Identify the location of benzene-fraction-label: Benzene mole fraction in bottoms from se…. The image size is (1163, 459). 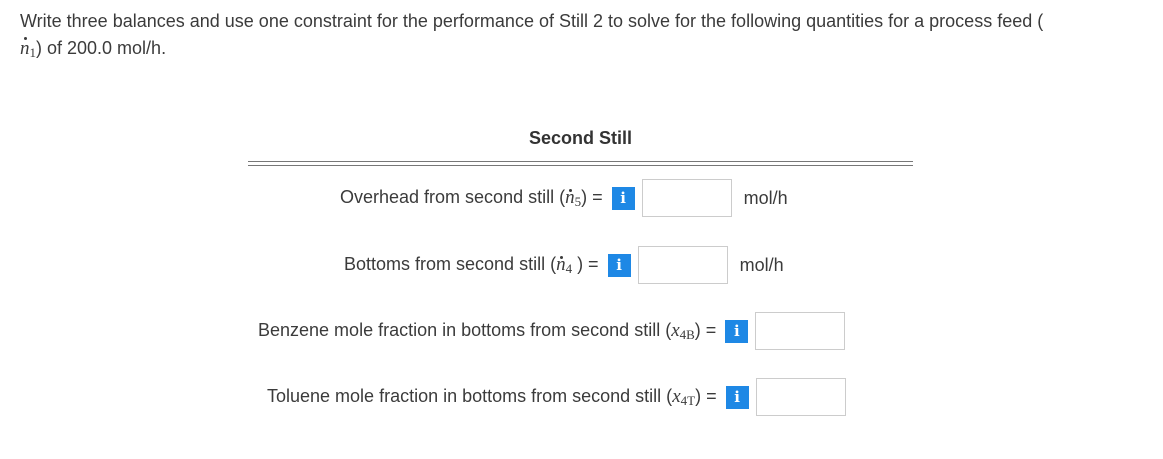
(487, 330).